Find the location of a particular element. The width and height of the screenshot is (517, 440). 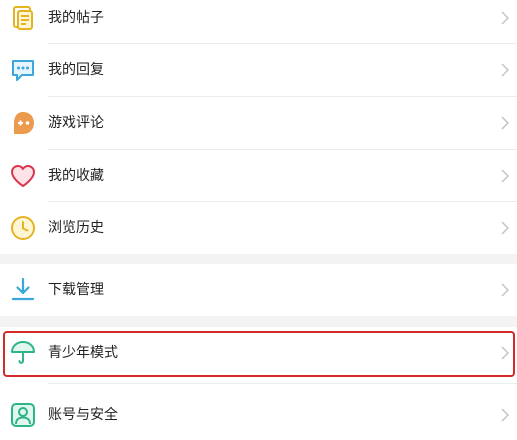

document-icon is located at coordinates (23, 18).